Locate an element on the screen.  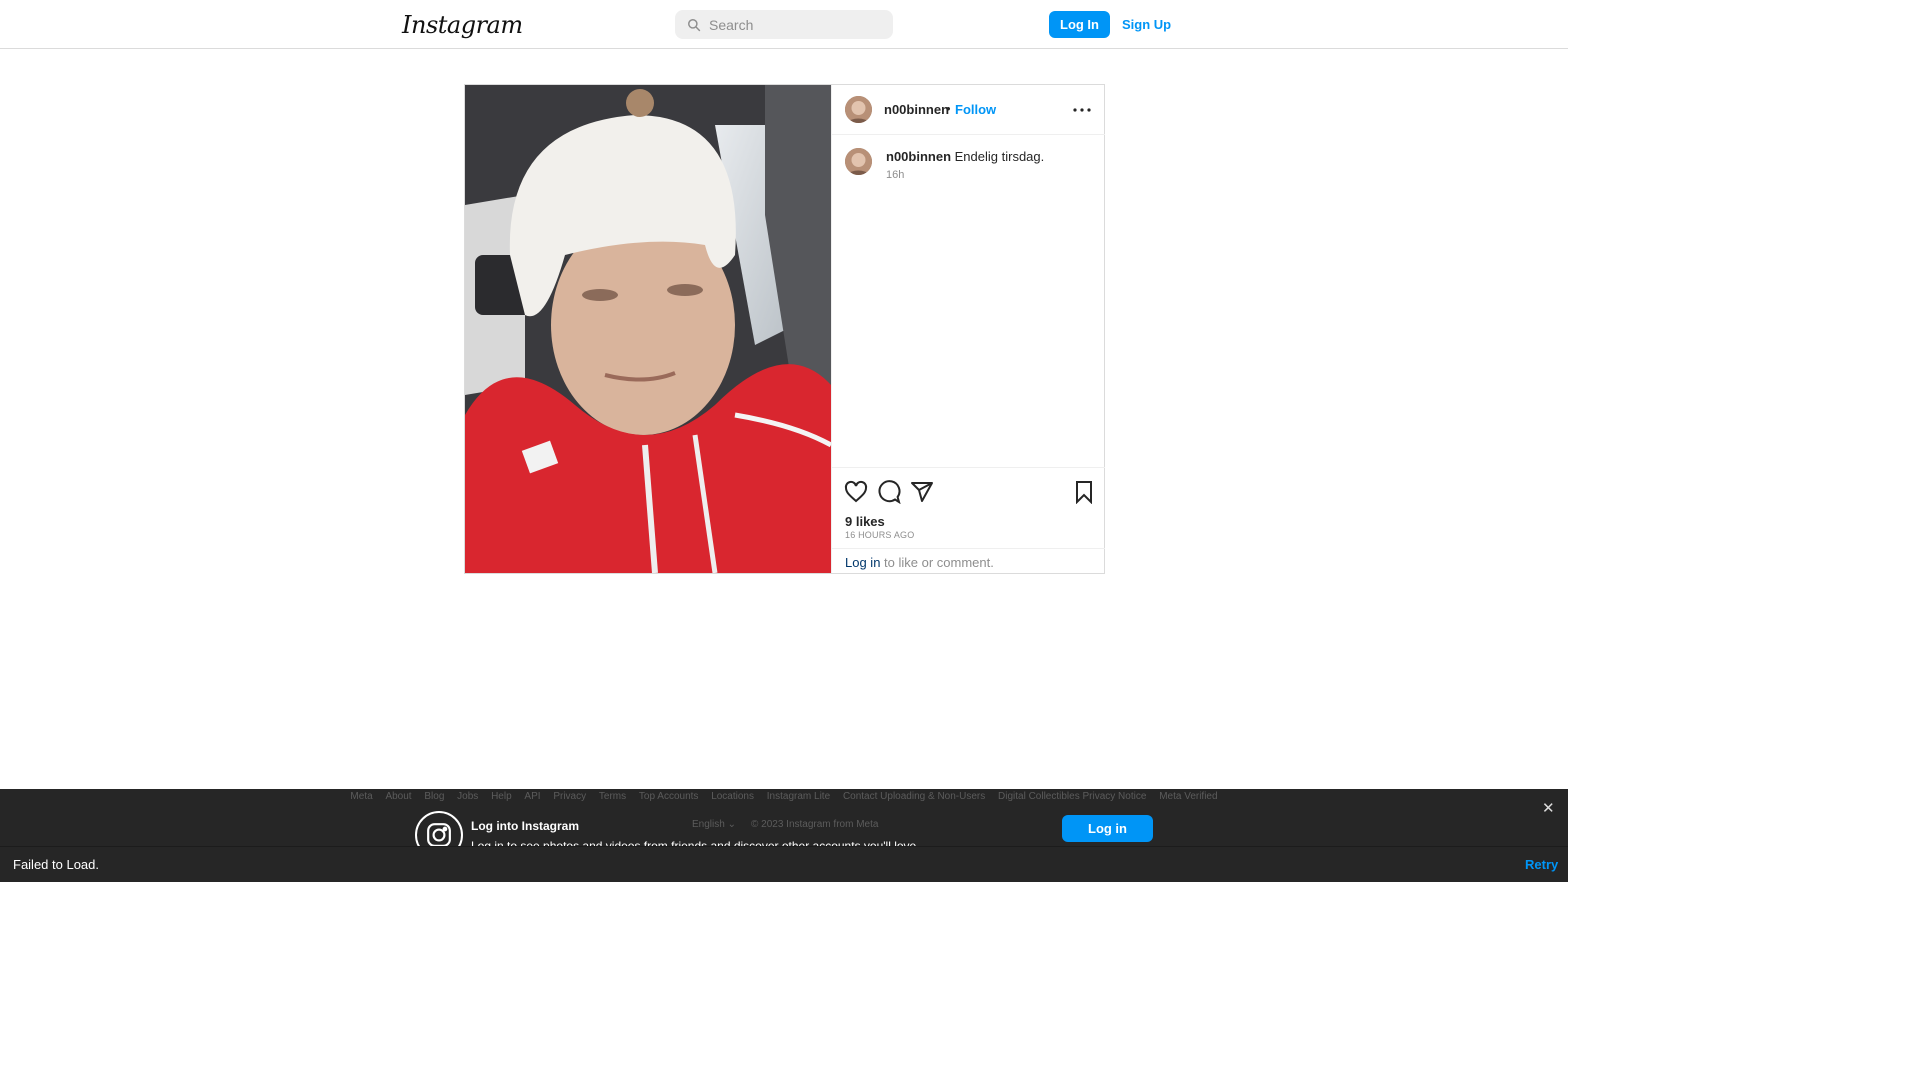
footer-link: Meta Verified is located at coordinates (1188, 796).